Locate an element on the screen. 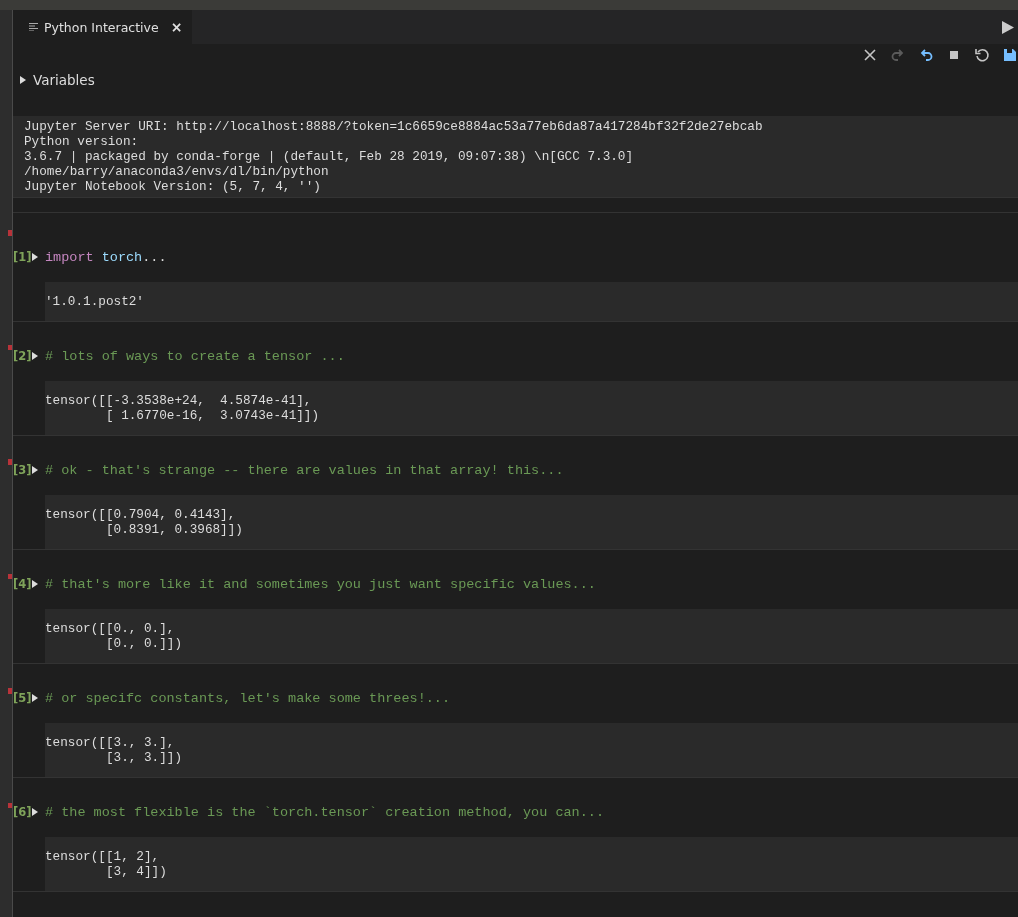 This screenshot has width=1018, height=917. output-text: [0.8391, 0.3968]]) is located at coordinates (174, 529).